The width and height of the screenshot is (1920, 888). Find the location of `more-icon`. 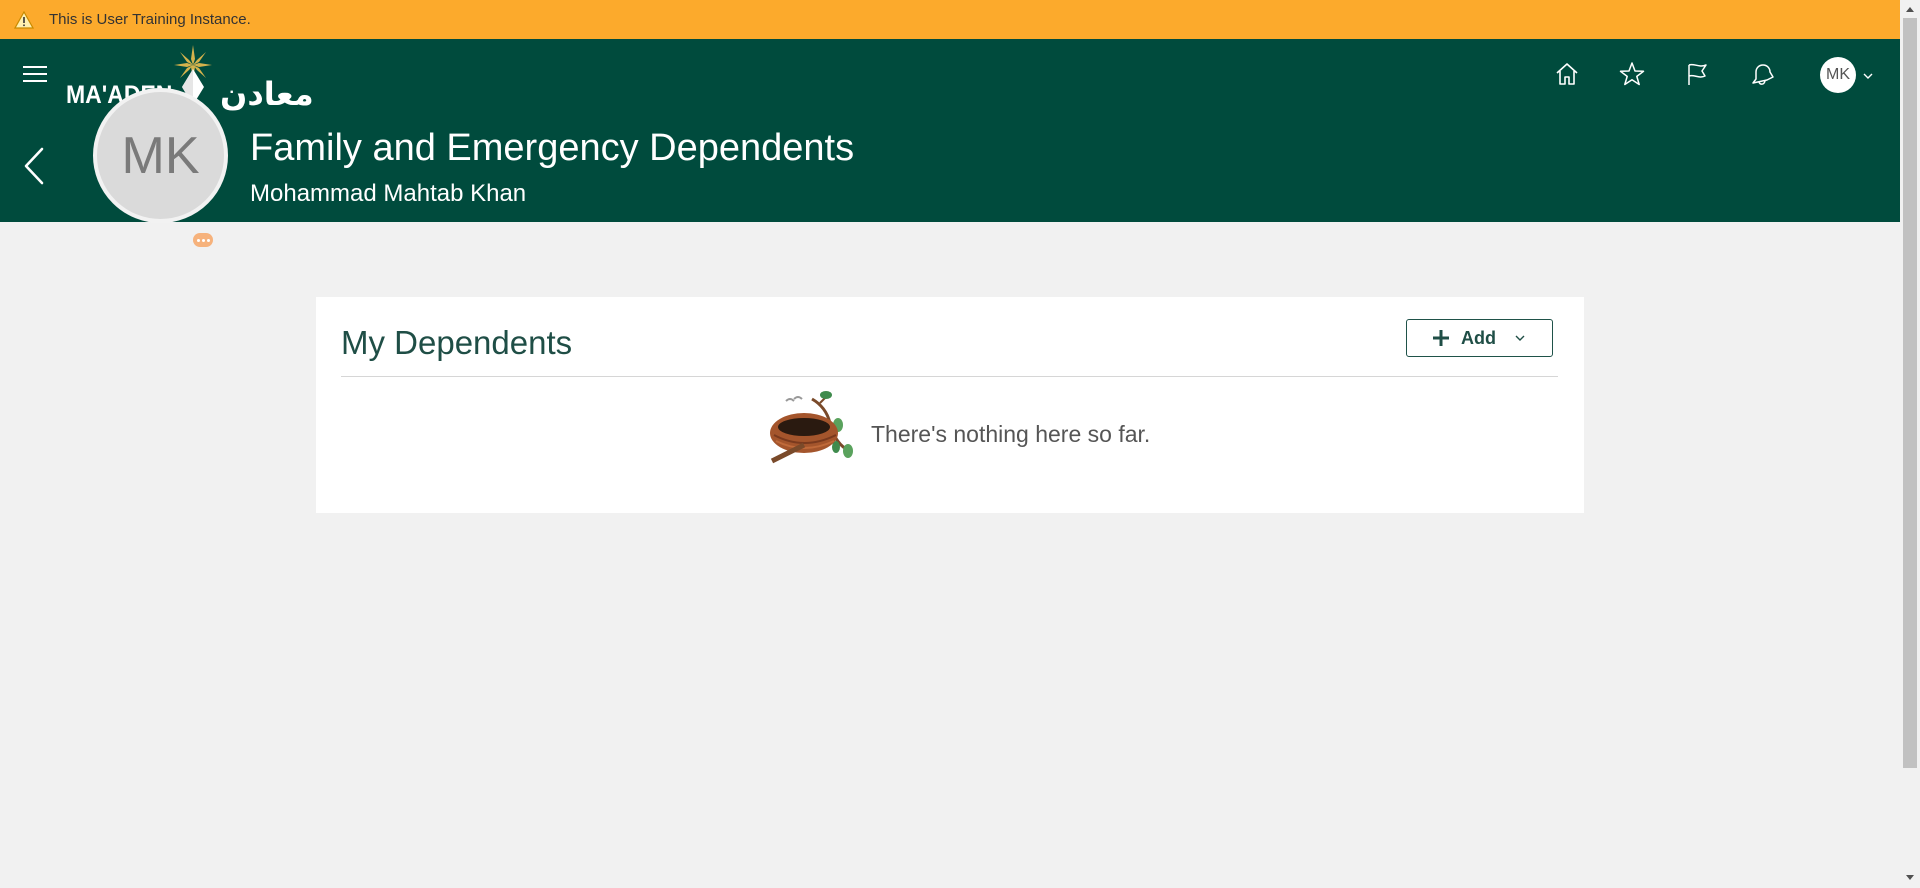

more-icon is located at coordinates (203, 240).